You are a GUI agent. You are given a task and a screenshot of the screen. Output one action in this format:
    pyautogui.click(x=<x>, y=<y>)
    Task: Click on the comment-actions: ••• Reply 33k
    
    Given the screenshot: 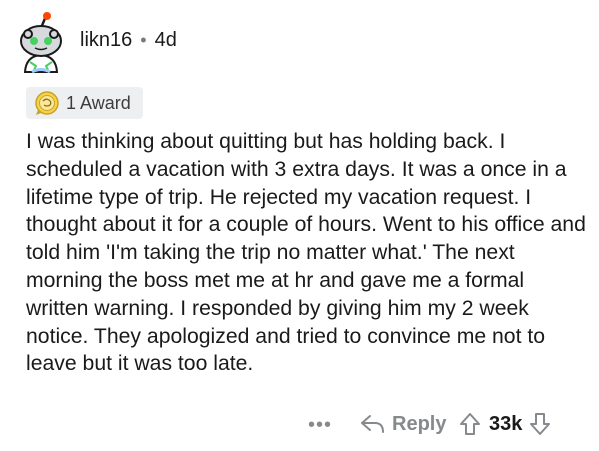 What is the action you would take?
    pyautogui.click(x=299, y=427)
    